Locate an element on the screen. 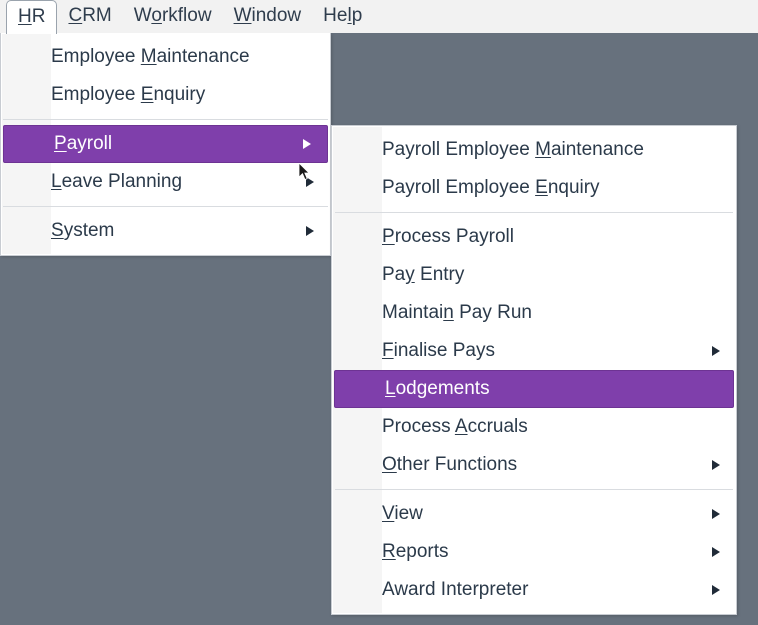 Image resolution: width=758 pixels, height=625 pixels. mnemonic-underline: n is located at coordinates (448, 312).